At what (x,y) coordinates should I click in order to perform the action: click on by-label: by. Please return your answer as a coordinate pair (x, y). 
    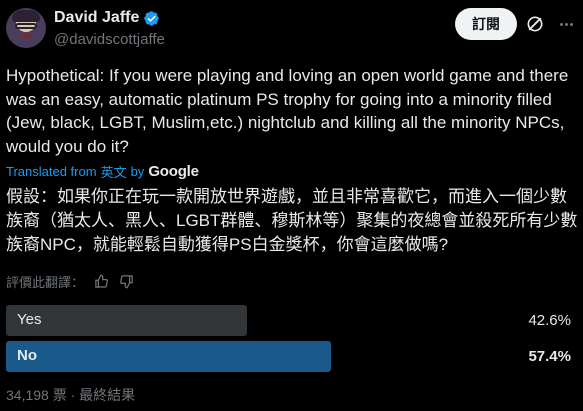
    Looking at the image, I should click on (137, 171).